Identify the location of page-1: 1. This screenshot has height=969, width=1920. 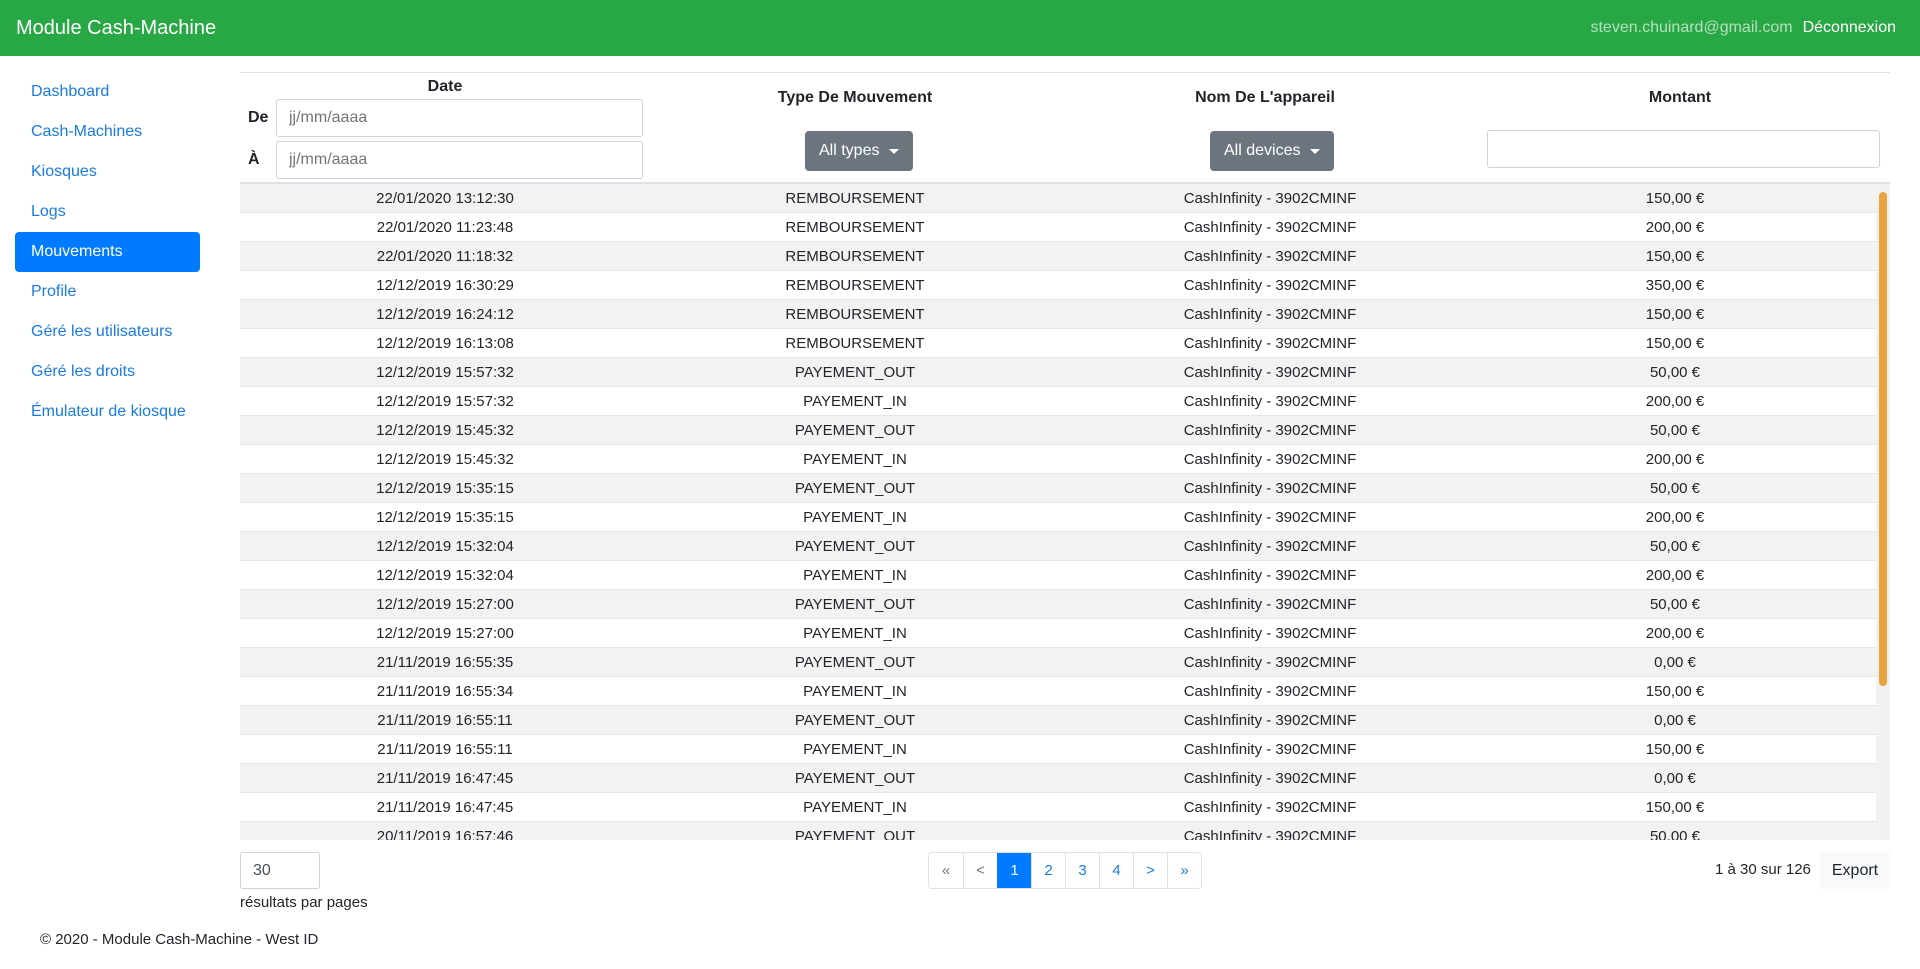
(1014, 870).